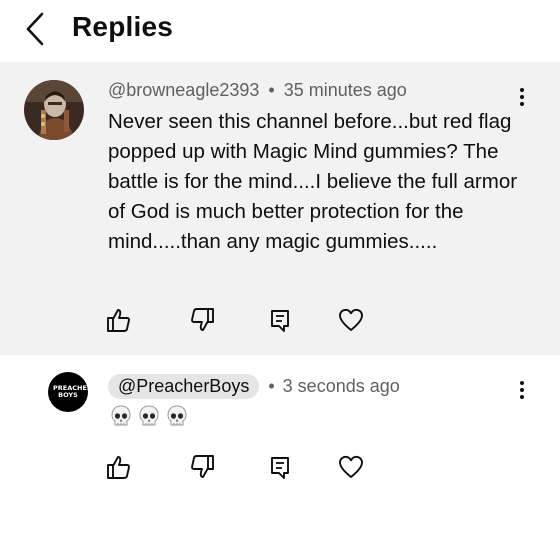 The height and width of the screenshot is (560, 560). I want to click on avatar: PREACHER BOYS, so click(70, 392).